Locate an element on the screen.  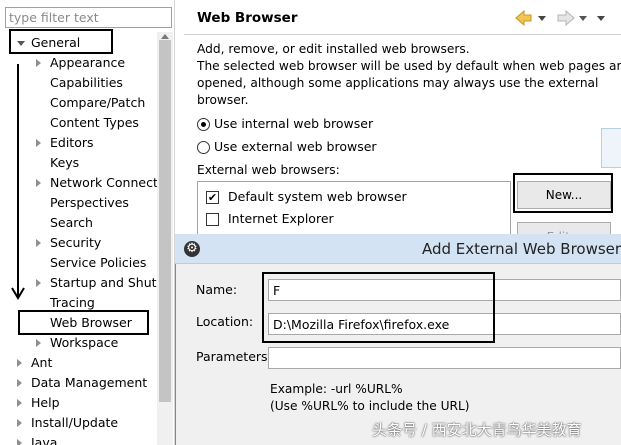
tree-item-label: Content Types is located at coordinates (94, 122).